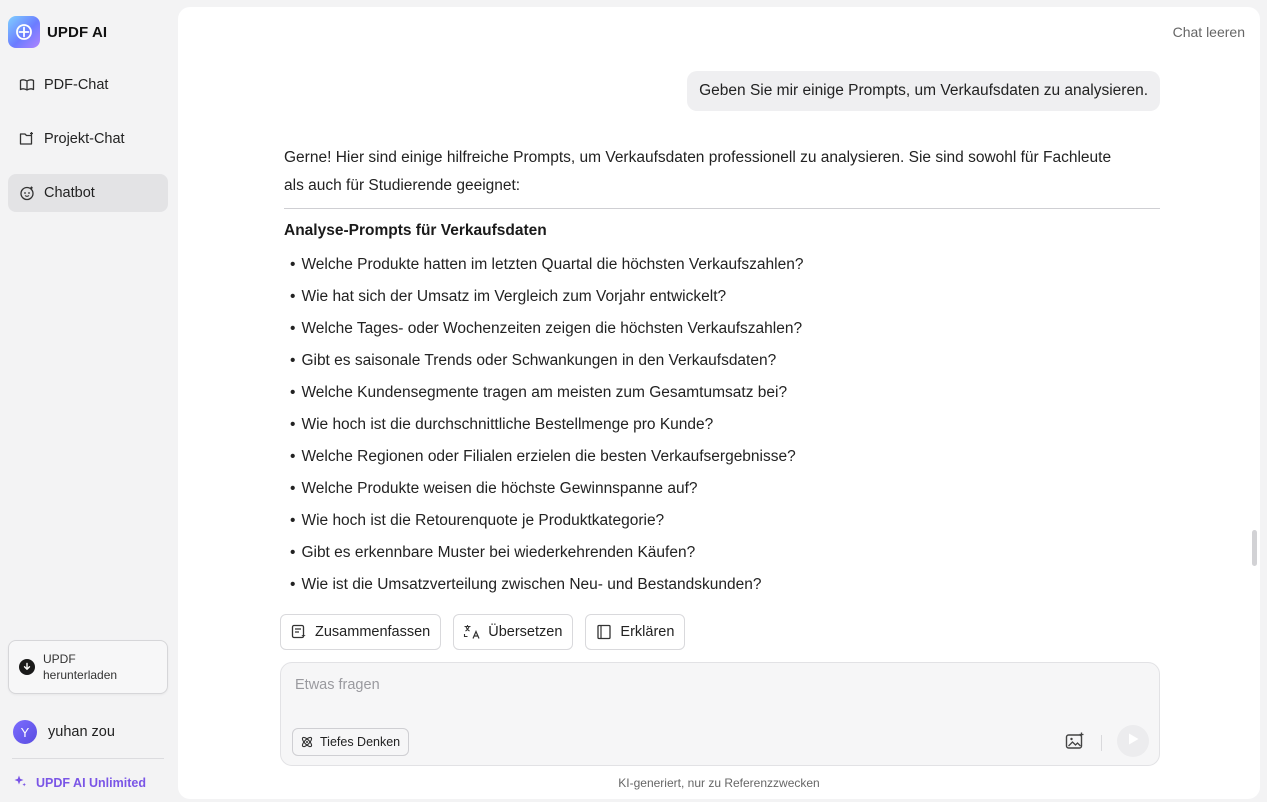 This screenshot has height=802, width=1267. I want to click on translate-label: Übersetzen, so click(525, 632).